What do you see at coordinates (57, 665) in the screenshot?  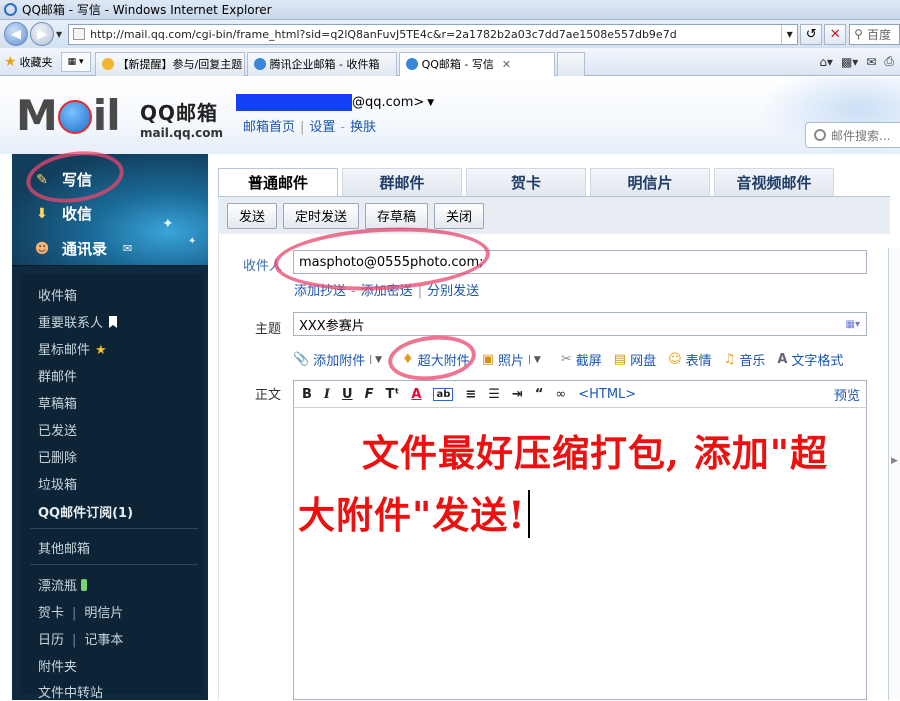 I see `app-attachments: 附件夹` at bounding box center [57, 665].